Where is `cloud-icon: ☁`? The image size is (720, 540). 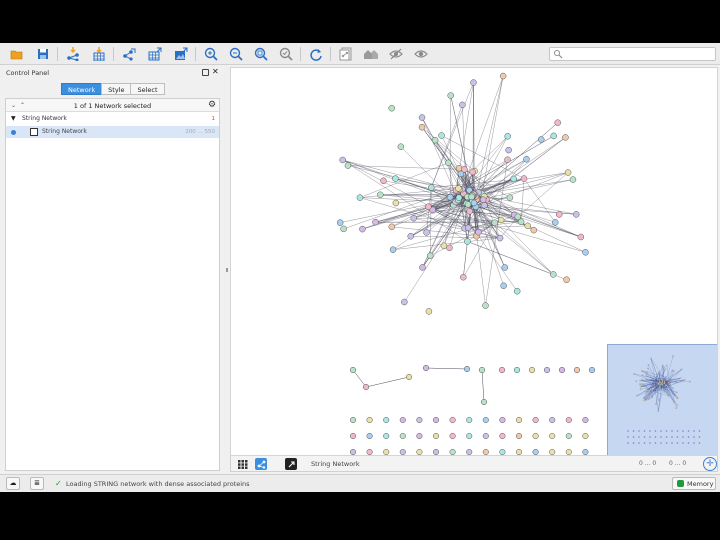 cloud-icon: ☁ is located at coordinates (13, 483).